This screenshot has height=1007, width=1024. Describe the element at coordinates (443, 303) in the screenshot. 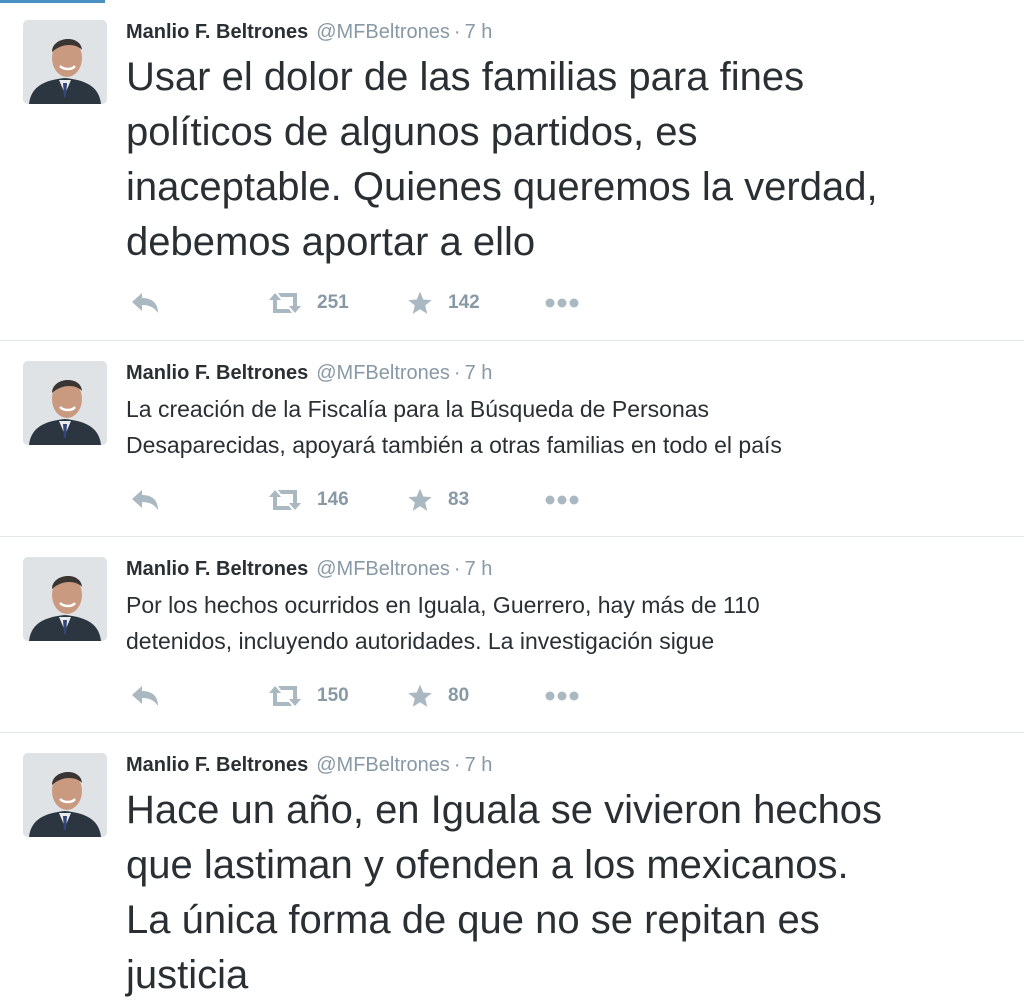

I see `favorite-button: 142` at that location.